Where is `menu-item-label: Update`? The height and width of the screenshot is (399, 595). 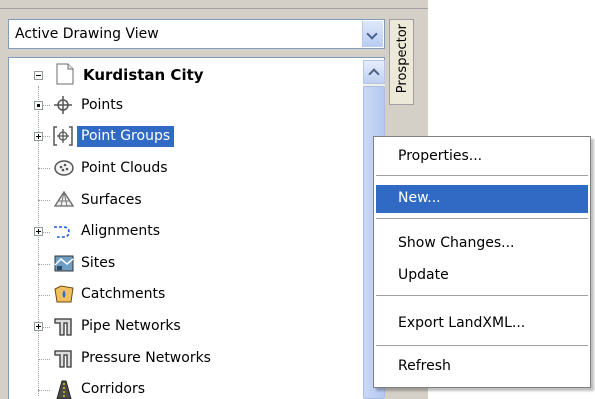 menu-item-label: Update is located at coordinates (423, 275).